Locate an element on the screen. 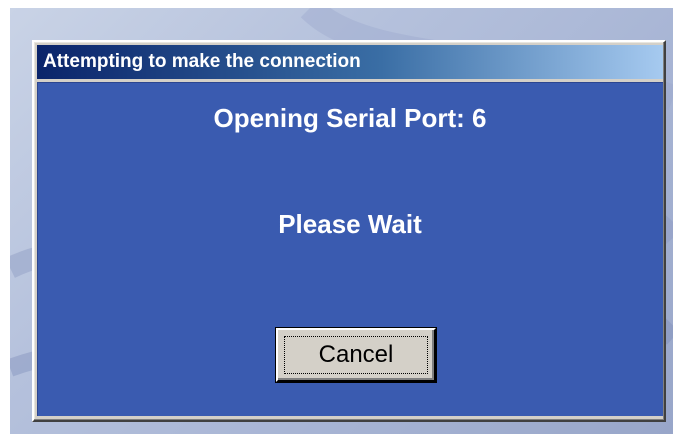 The height and width of the screenshot is (434, 673). wait-message: Please Wait is located at coordinates (350, 224).